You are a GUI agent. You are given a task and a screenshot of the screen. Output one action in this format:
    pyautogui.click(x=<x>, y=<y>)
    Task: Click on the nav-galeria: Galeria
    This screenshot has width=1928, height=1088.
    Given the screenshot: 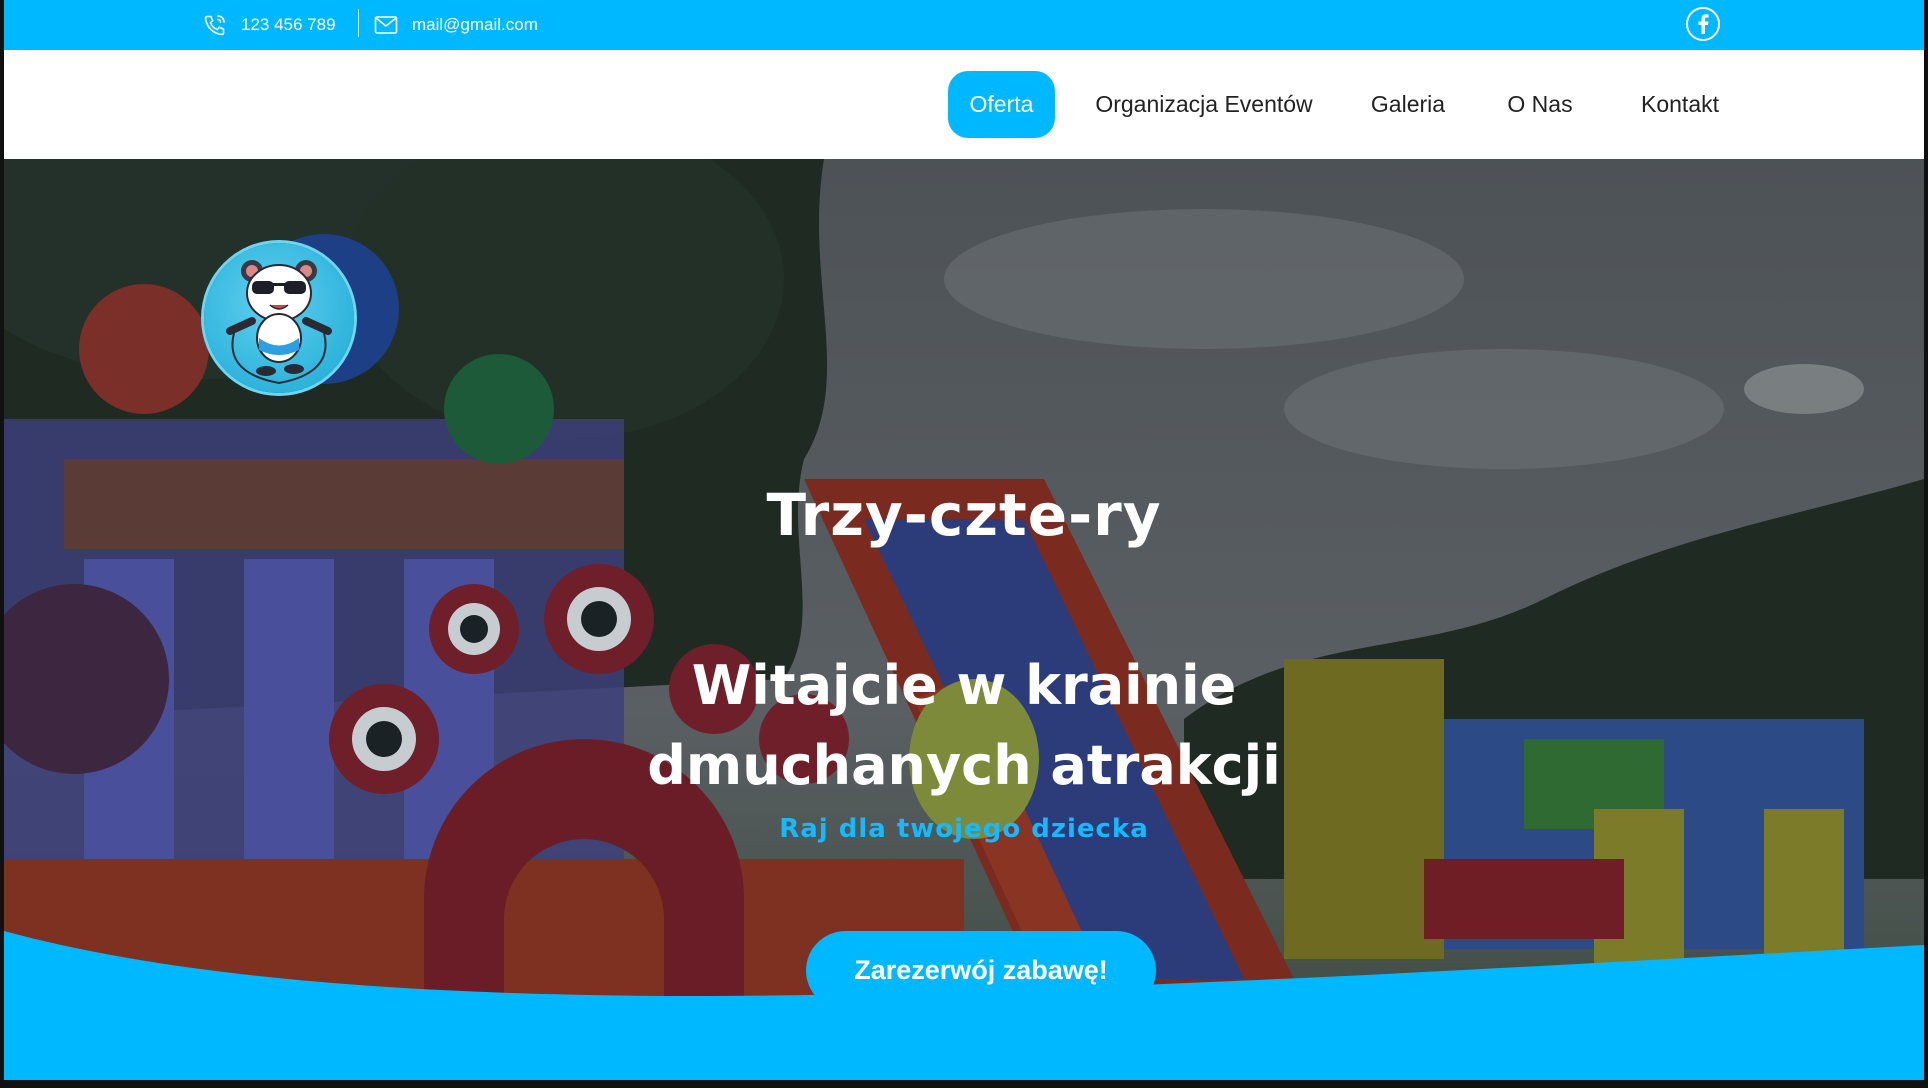 What is the action you would take?
    pyautogui.click(x=1408, y=104)
    